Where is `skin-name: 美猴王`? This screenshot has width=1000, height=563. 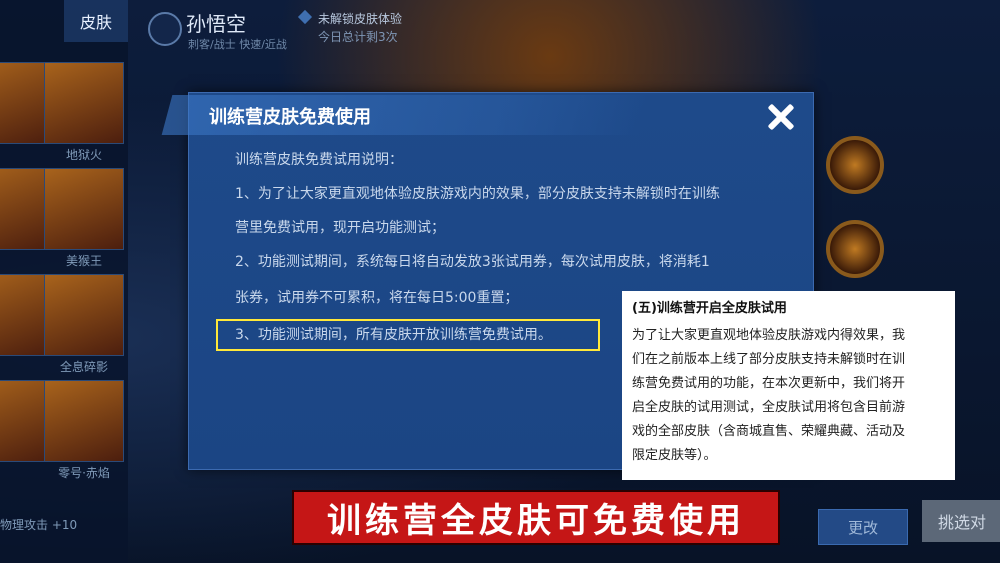 skin-name: 美猴王 is located at coordinates (83, 261).